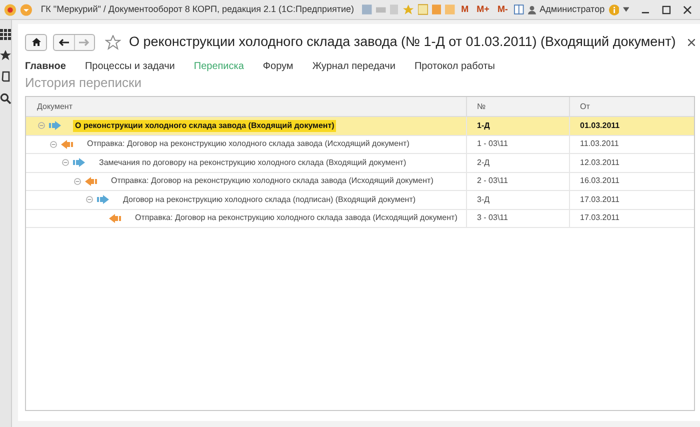 The width and height of the screenshot is (700, 427). Describe the element at coordinates (269, 200) in the screenshot. I see `document-cell-text: Договор на реконструкцию холодного склада (подписан) (Входящий документ)` at that location.